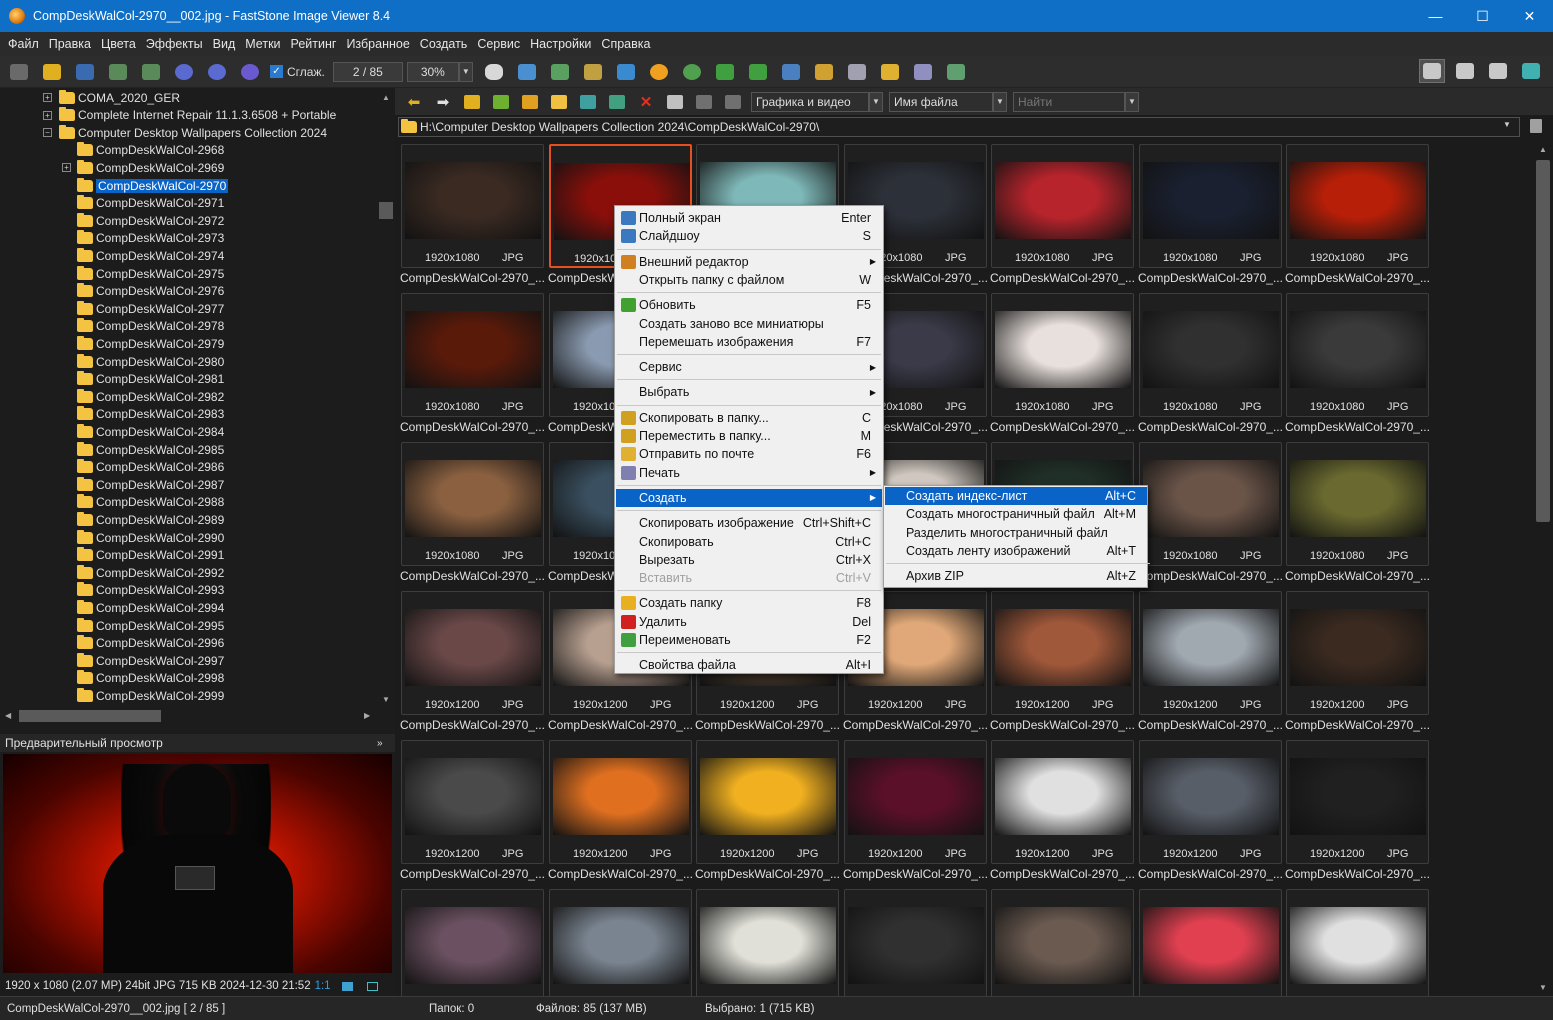  What do you see at coordinates (1482, 16) in the screenshot?
I see `maximize-button: ☐` at bounding box center [1482, 16].